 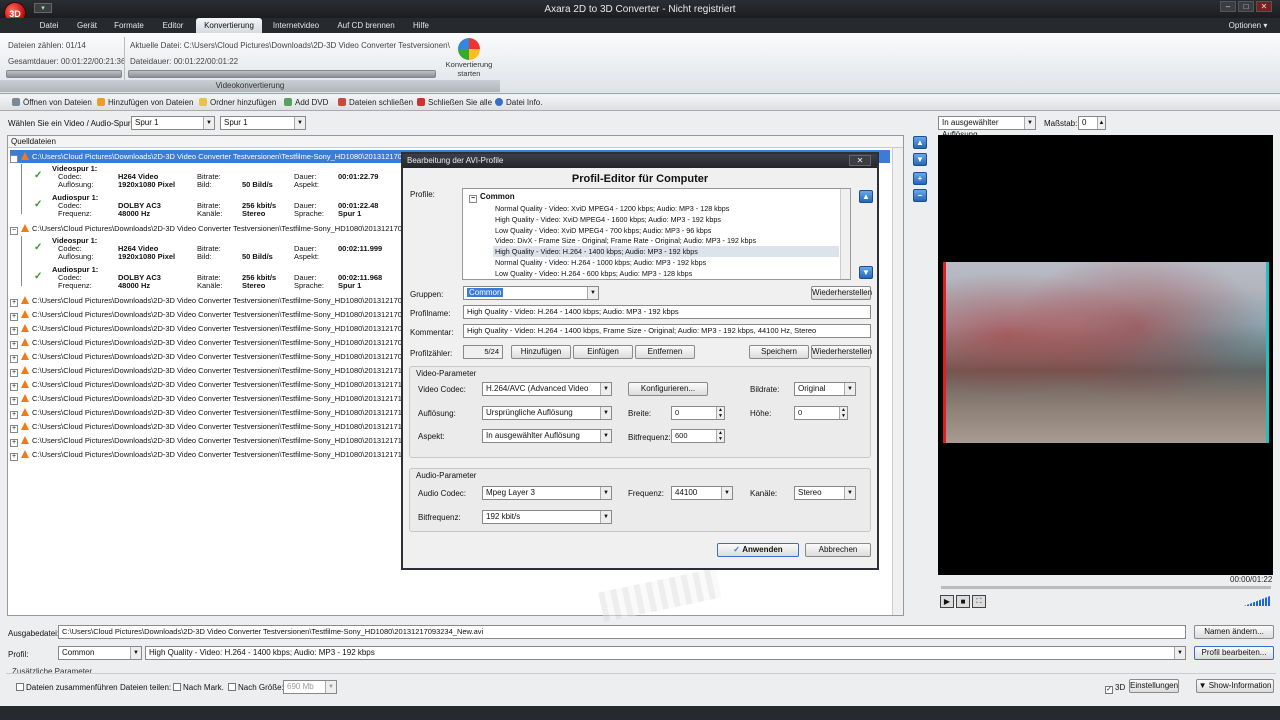 What do you see at coordinates (52, 102) in the screenshot?
I see `open-files-button: Öffnen von Dateien` at bounding box center [52, 102].